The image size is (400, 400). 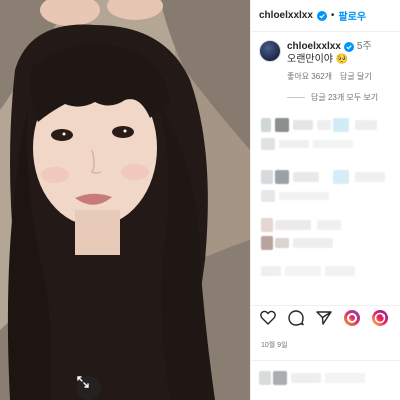 I want to click on comment-icon, so click(x=296, y=317).